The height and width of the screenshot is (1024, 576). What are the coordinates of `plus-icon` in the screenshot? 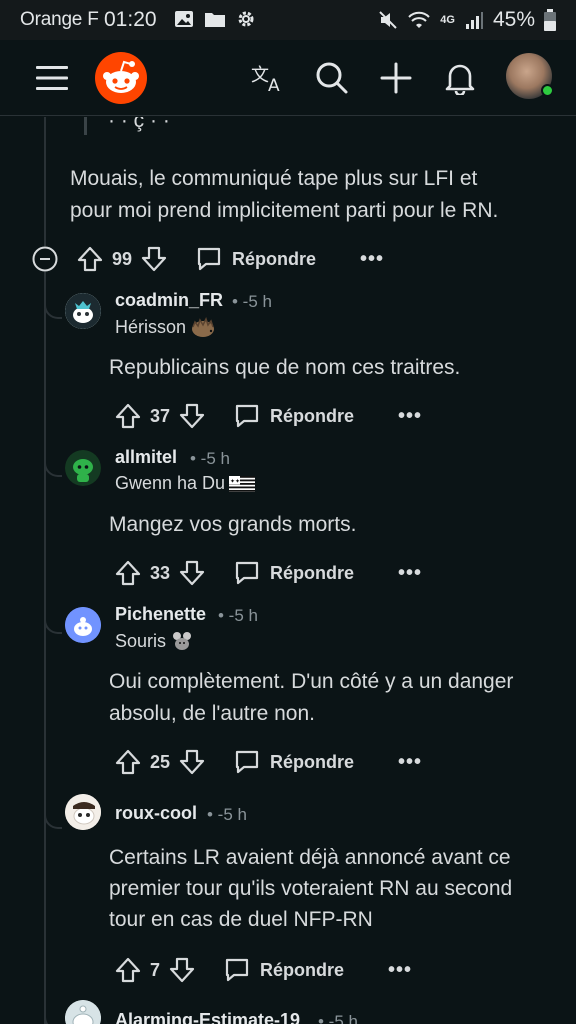 It's located at (396, 78).